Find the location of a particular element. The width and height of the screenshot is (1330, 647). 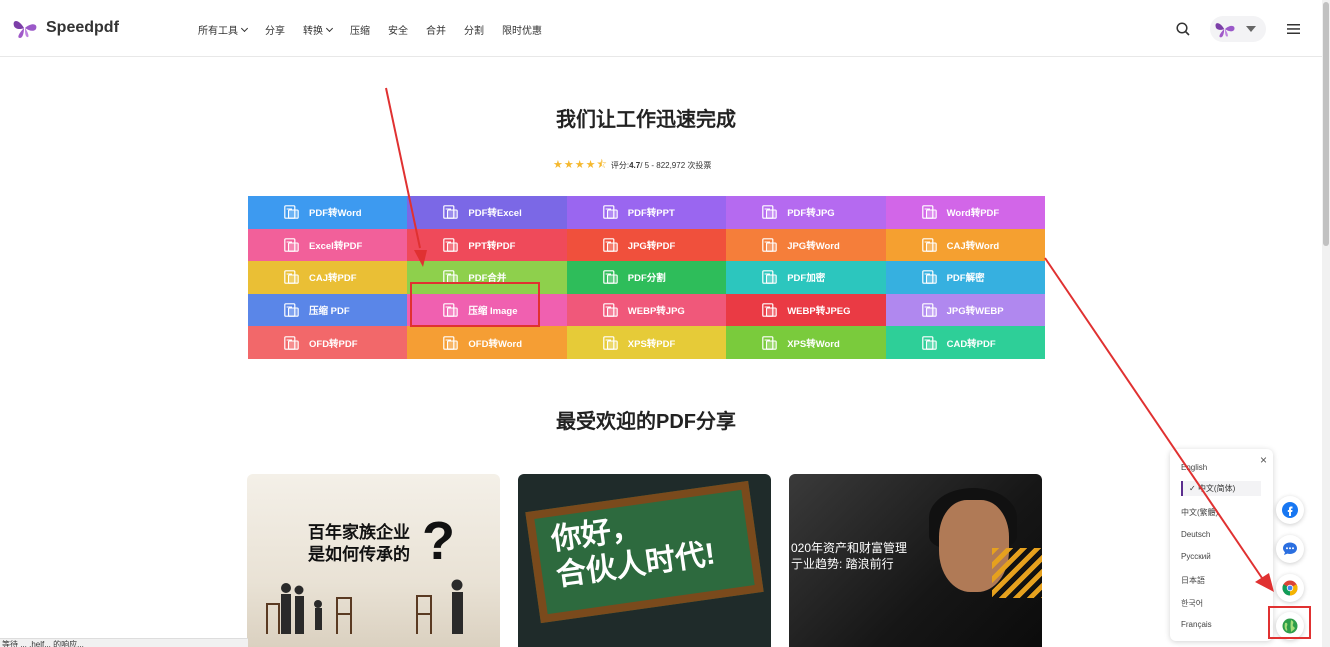

tool-label: Word转PDF is located at coordinates (973, 214).